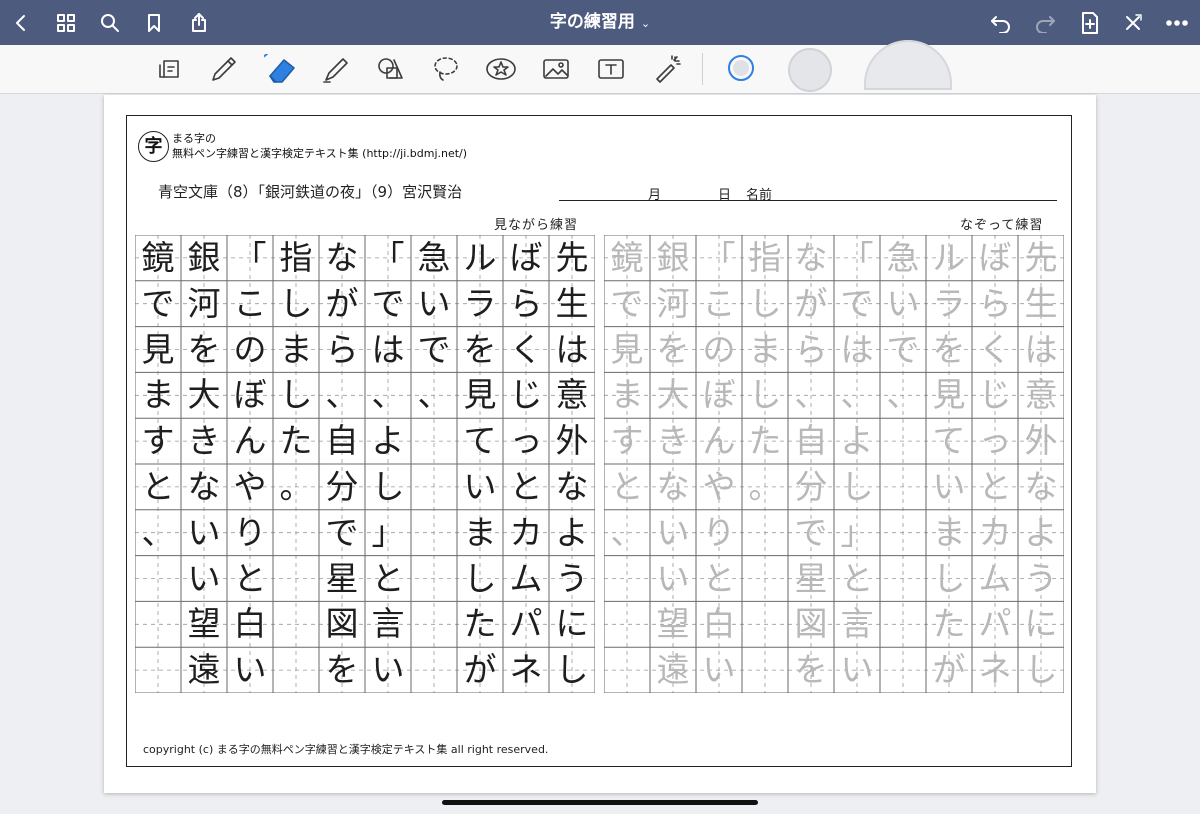 This screenshot has height=814, width=1200. Describe the element at coordinates (949, 441) in the screenshot. I see `trace-cell: て` at that location.